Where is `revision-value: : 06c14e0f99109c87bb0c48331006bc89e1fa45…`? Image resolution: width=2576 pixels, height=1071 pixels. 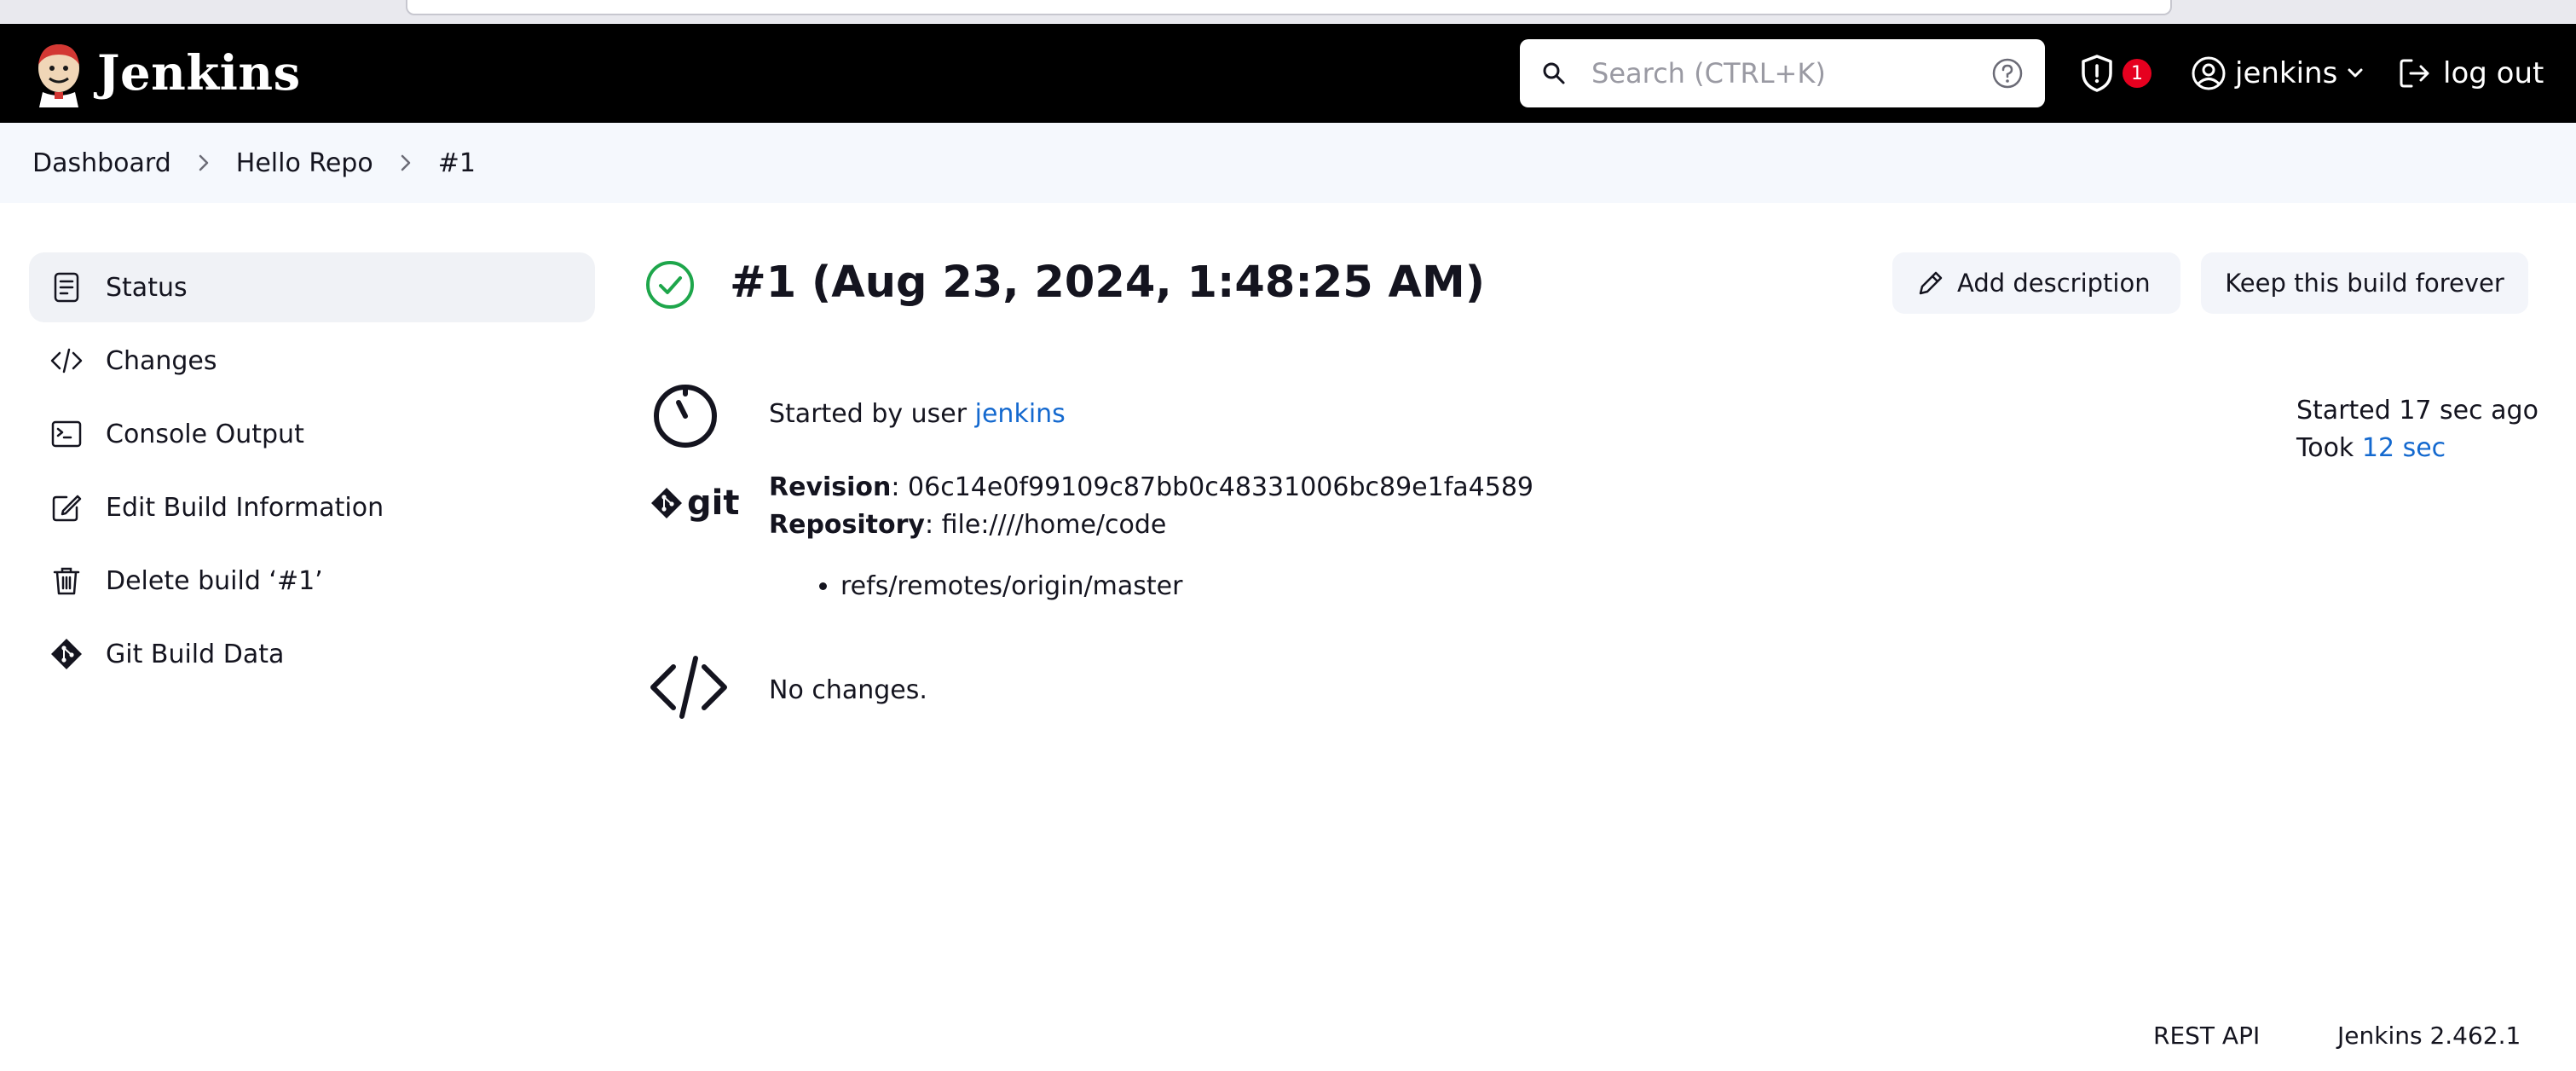 revision-value: : 06c14e0f99109c87bb0c48331006bc89e1fa45… is located at coordinates (1212, 487).